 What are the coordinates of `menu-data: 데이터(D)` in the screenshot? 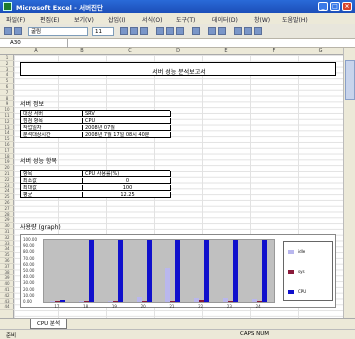 It's located at (225, 19).